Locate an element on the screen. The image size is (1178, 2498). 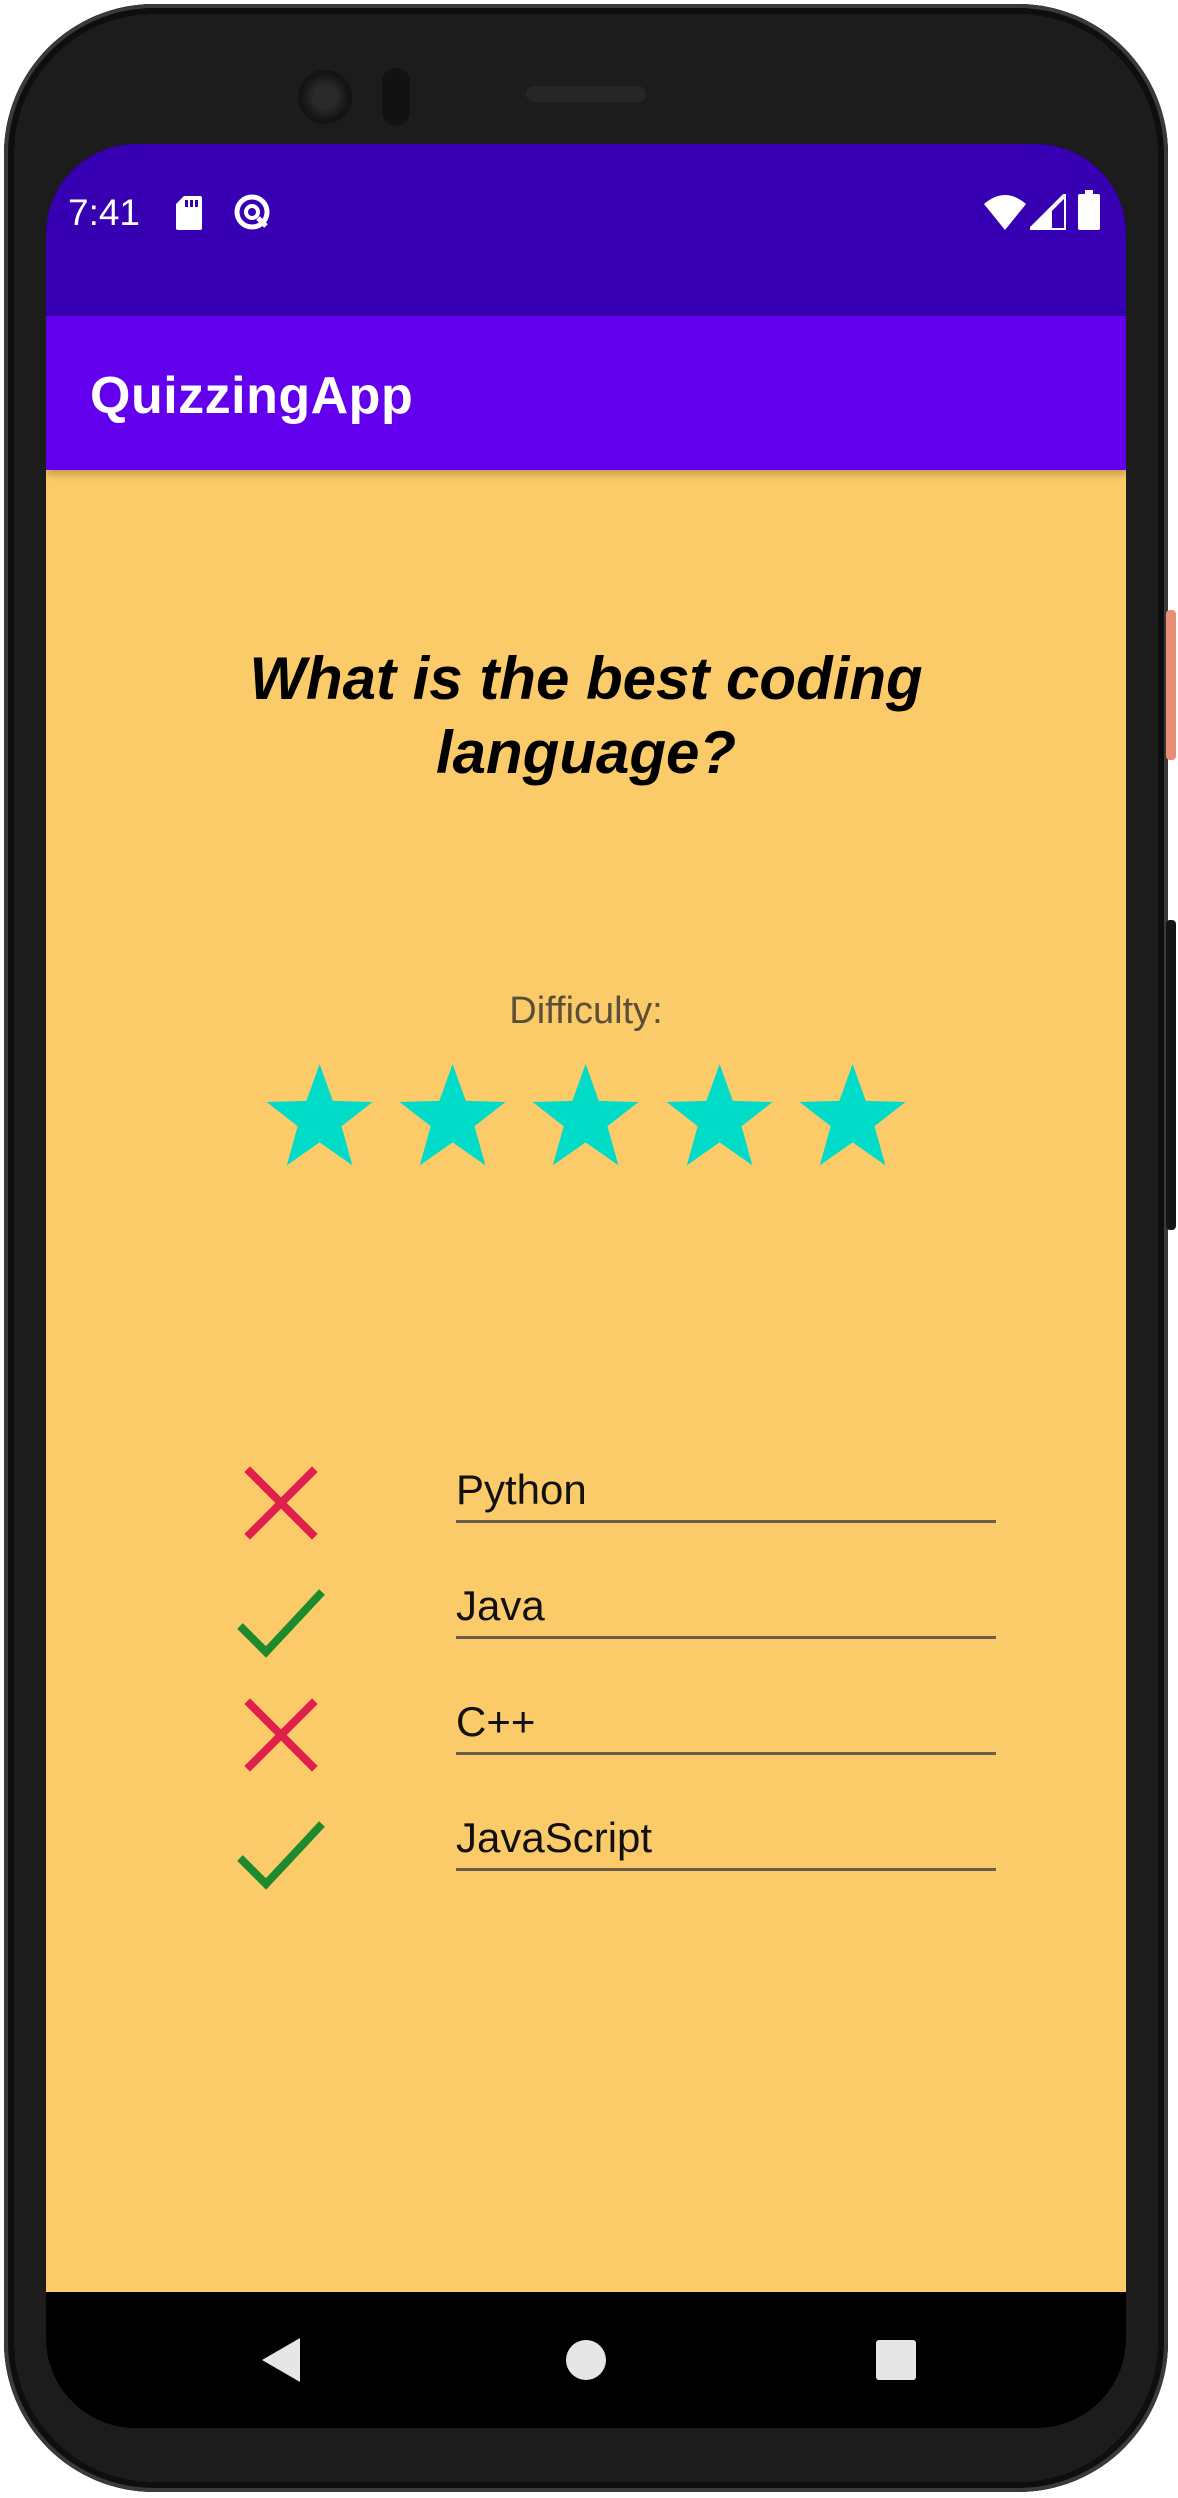
app-bar: QuizzingApp is located at coordinates (586, 393).